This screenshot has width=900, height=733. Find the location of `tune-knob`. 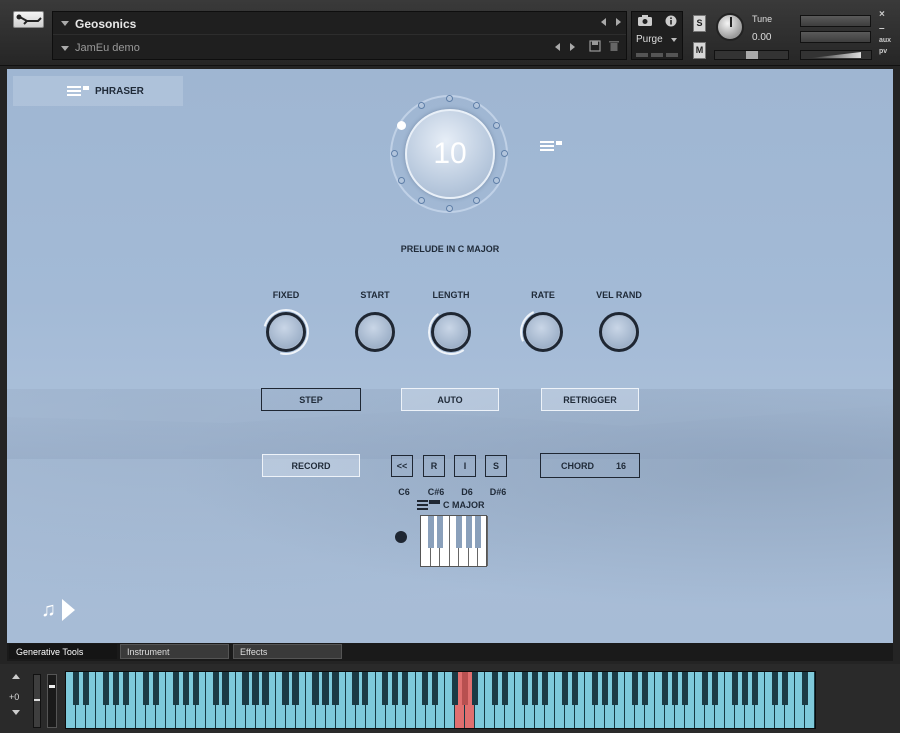

tune-knob is located at coordinates (730, 27).